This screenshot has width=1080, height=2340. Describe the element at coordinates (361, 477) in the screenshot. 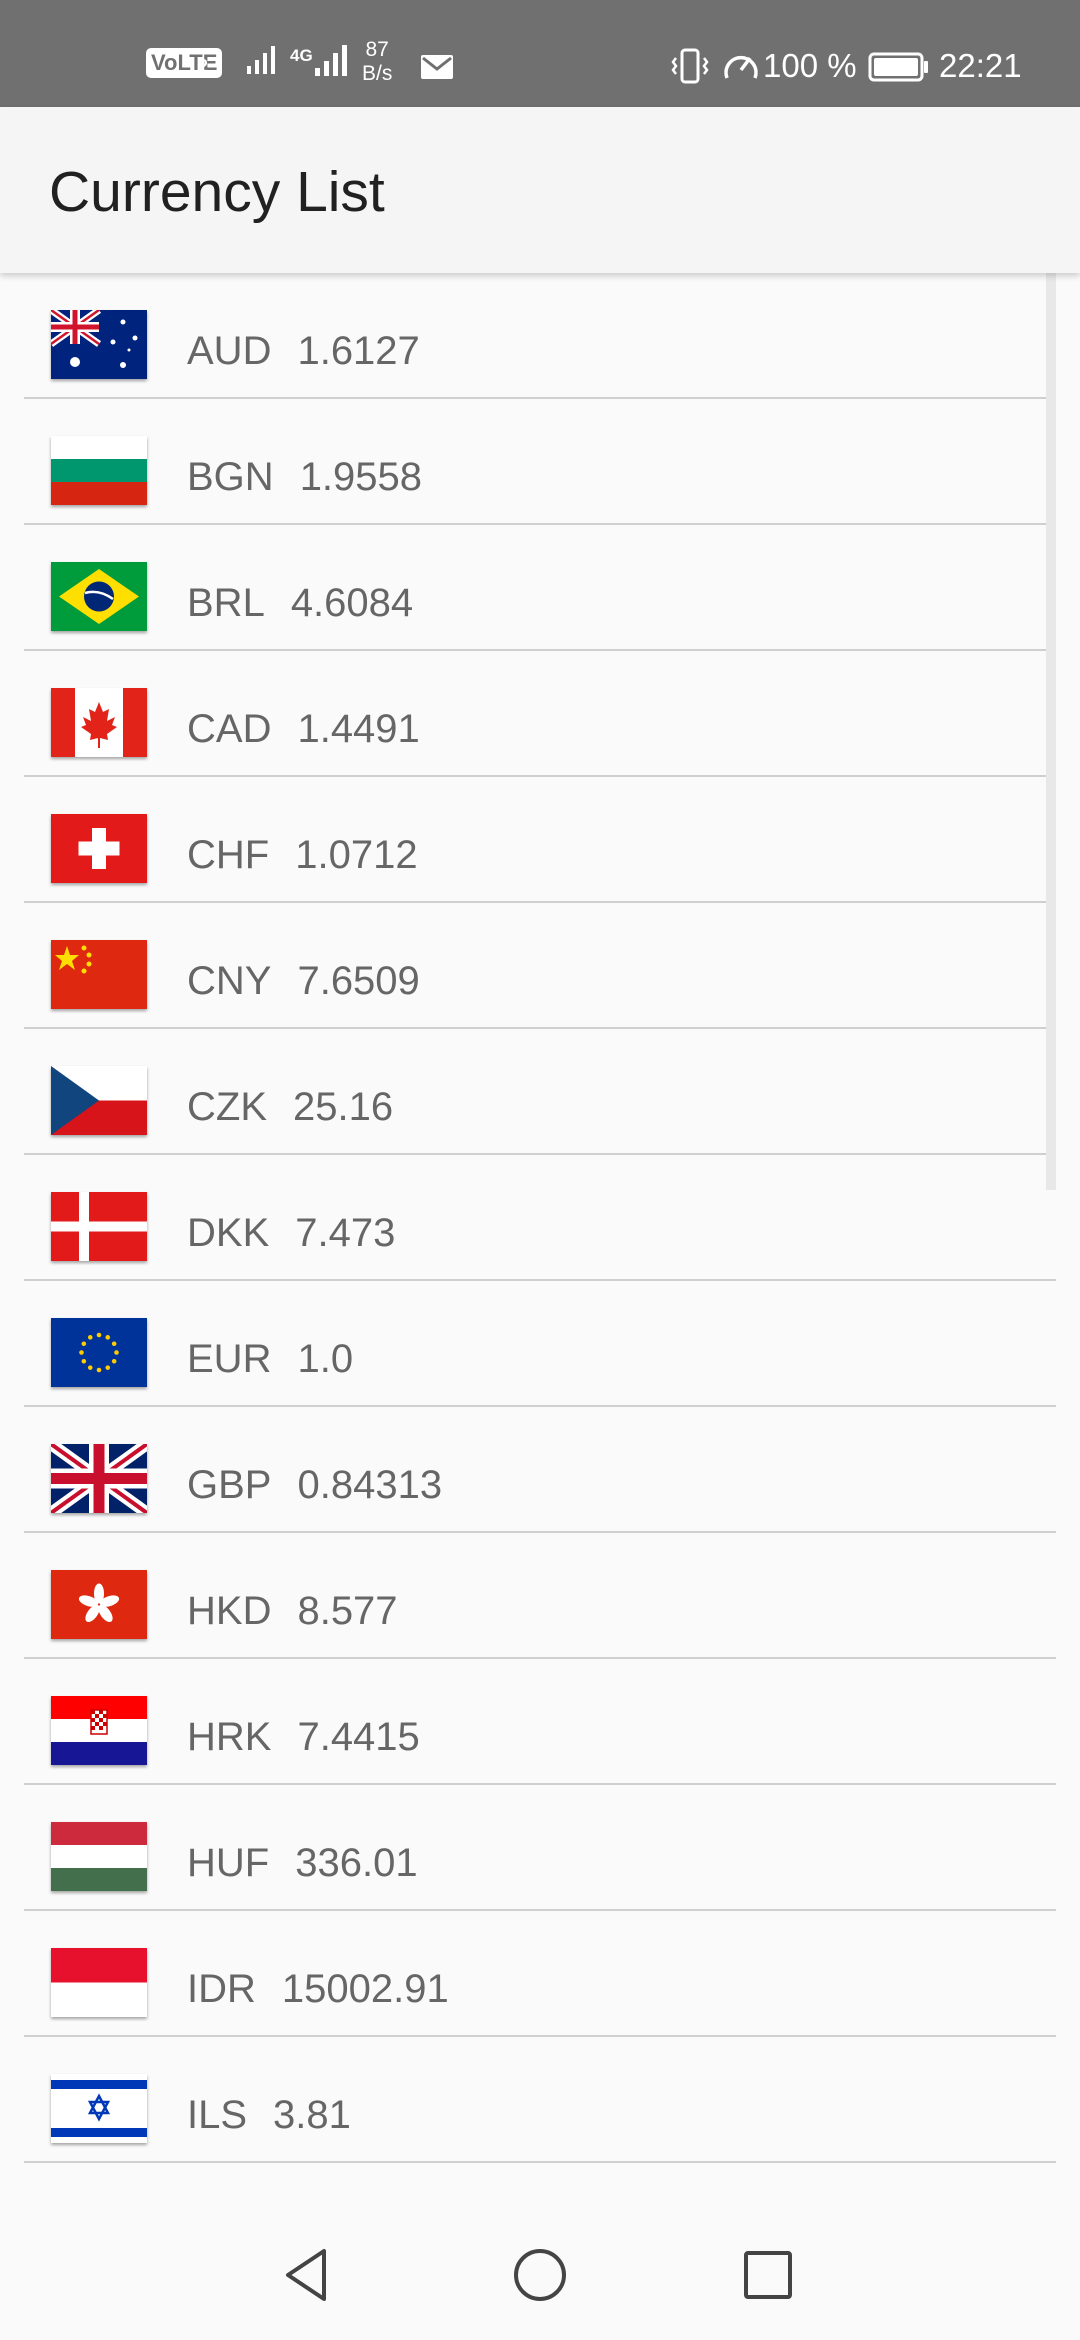

I see `currency-rate: 1.9558` at that location.